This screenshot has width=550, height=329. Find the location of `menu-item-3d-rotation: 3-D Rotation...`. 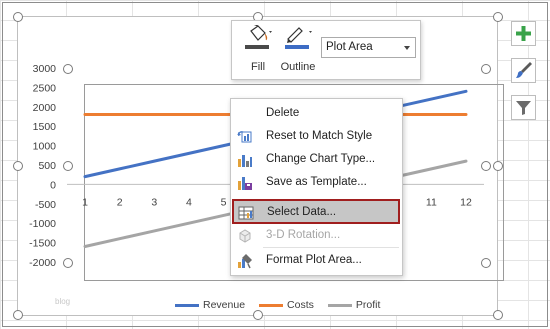

menu-item-3d-rotation: 3-D Rotation... is located at coordinates (316, 235).